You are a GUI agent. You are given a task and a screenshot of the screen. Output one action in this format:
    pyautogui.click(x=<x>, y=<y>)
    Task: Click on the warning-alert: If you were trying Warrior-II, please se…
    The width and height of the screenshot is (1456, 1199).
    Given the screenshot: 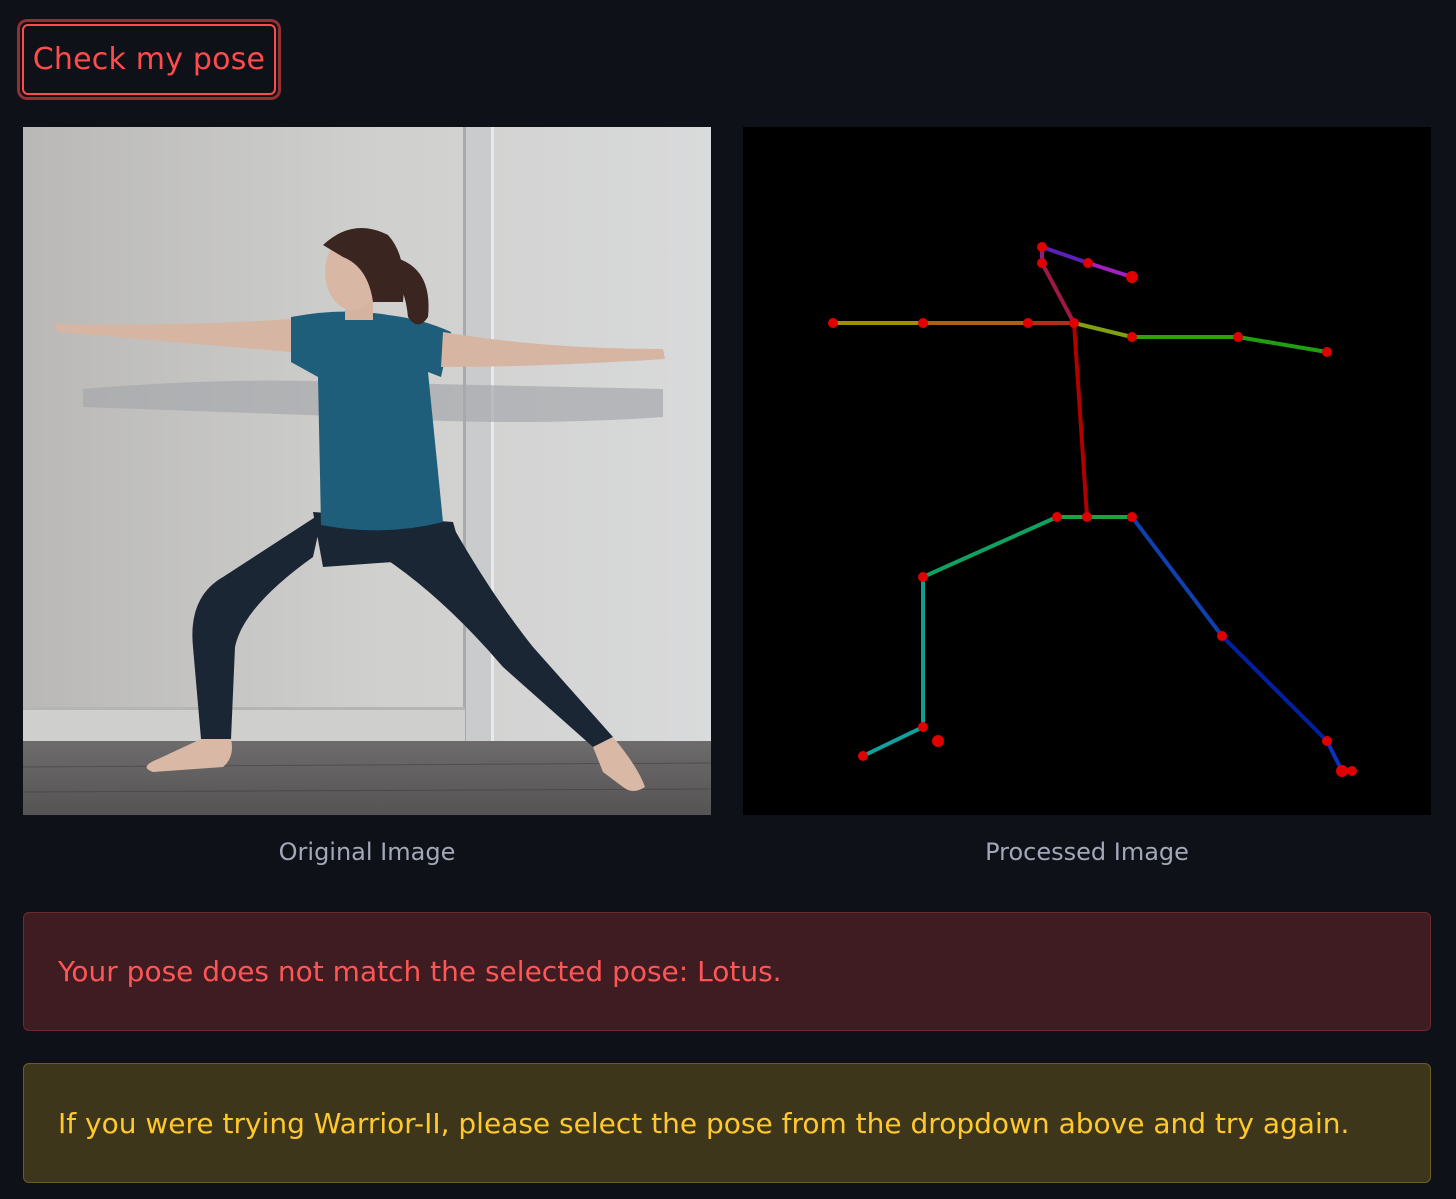 What is the action you would take?
    pyautogui.click(x=727, y=1123)
    